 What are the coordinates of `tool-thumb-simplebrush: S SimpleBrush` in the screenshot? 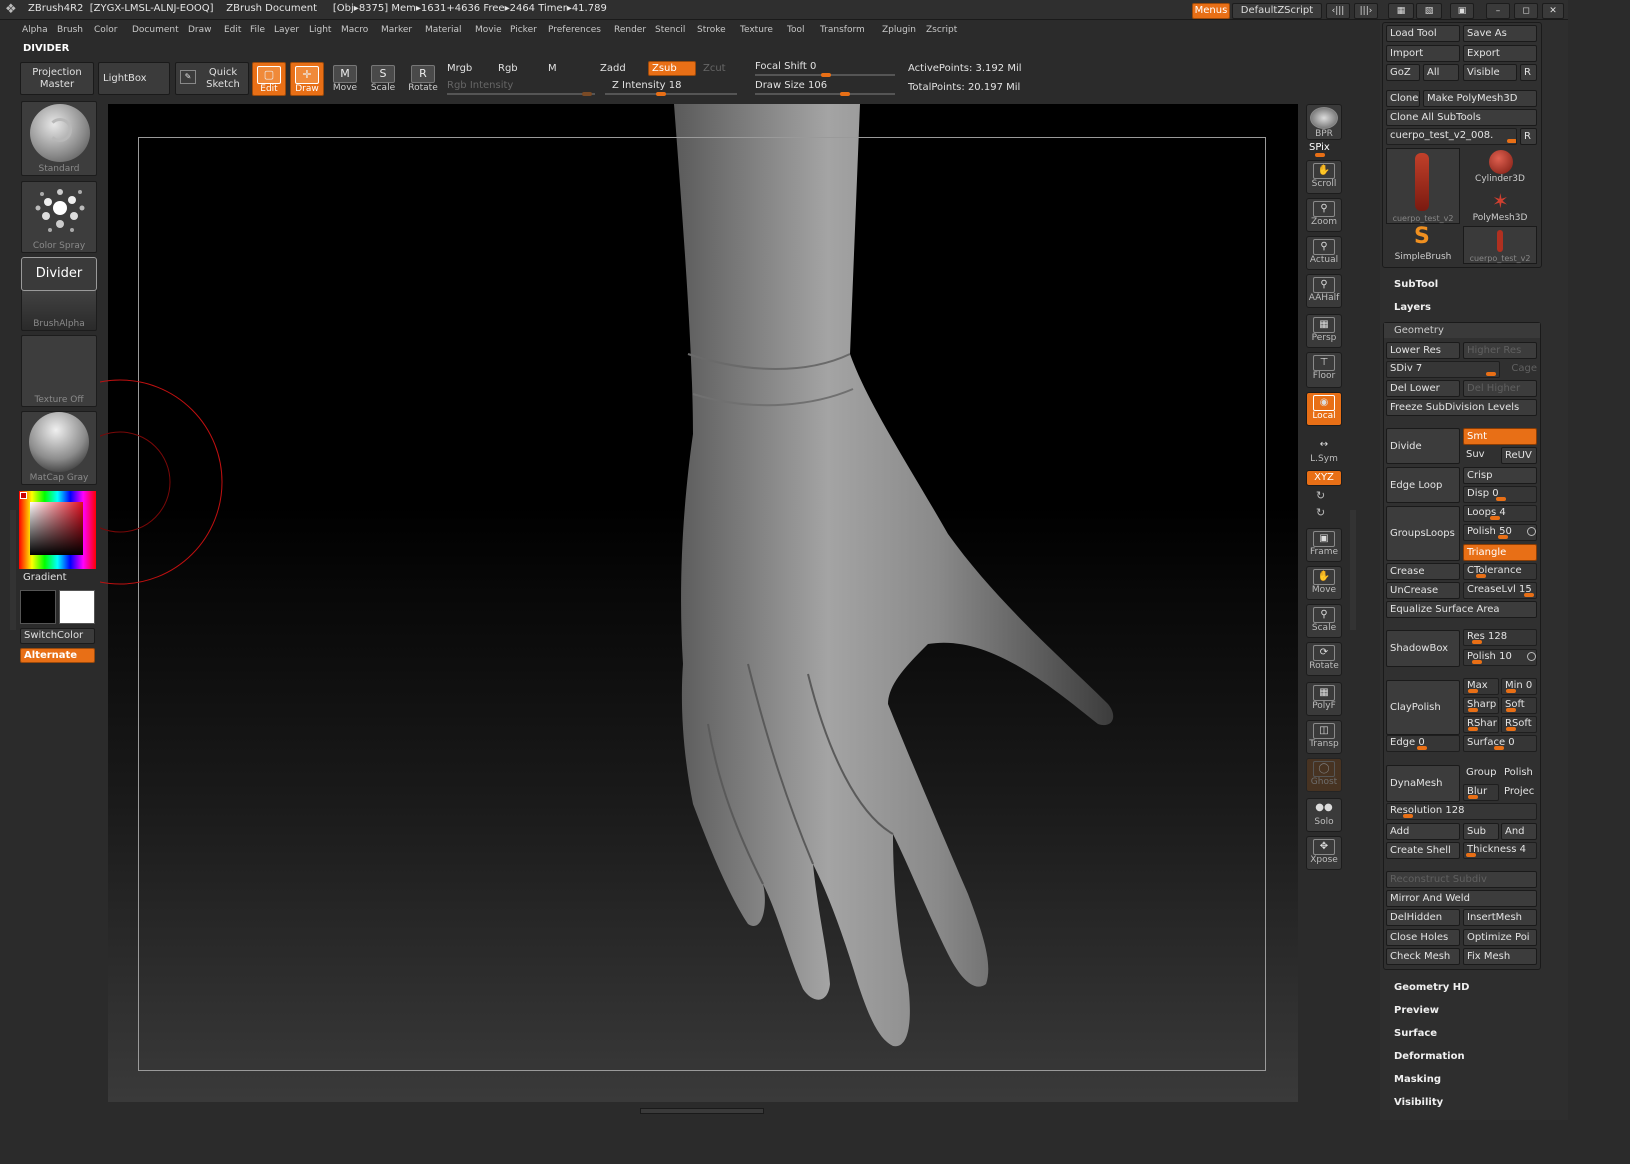 It's located at (1423, 244).